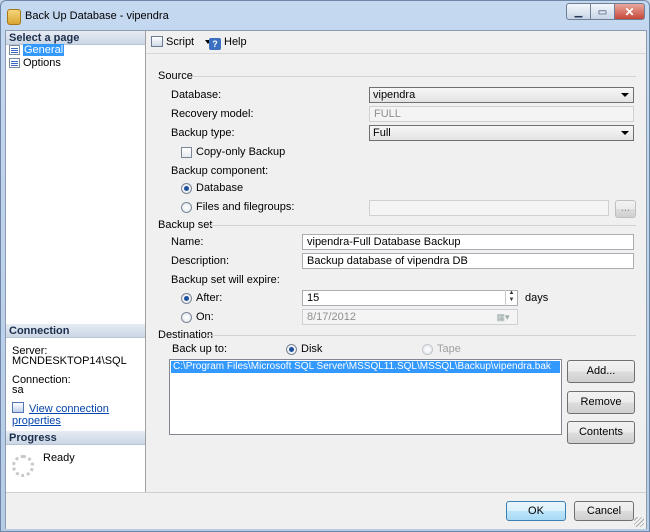 The width and height of the screenshot is (650, 532). I want to click on backup-set-group-label: Backup set, so click(185, 225).